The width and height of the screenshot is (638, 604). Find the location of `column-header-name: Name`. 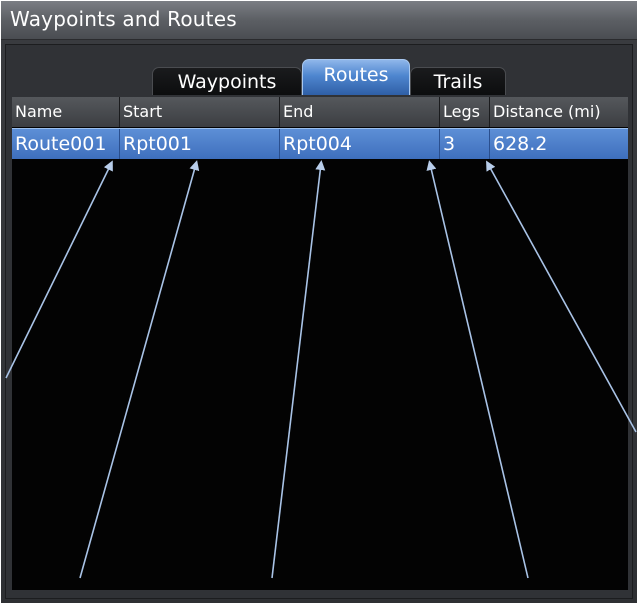

column-header-name: Name is located at coordinates (65, 112).